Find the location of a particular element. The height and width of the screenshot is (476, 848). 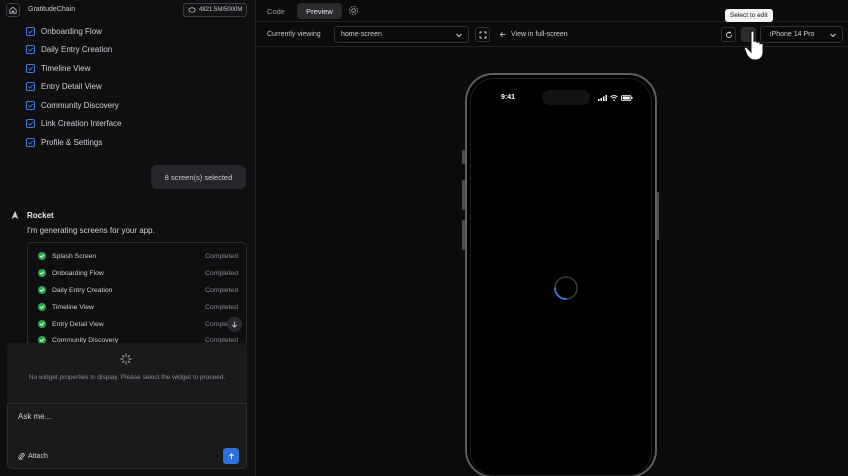

dynamic-island is located at coordinates (566, 97).